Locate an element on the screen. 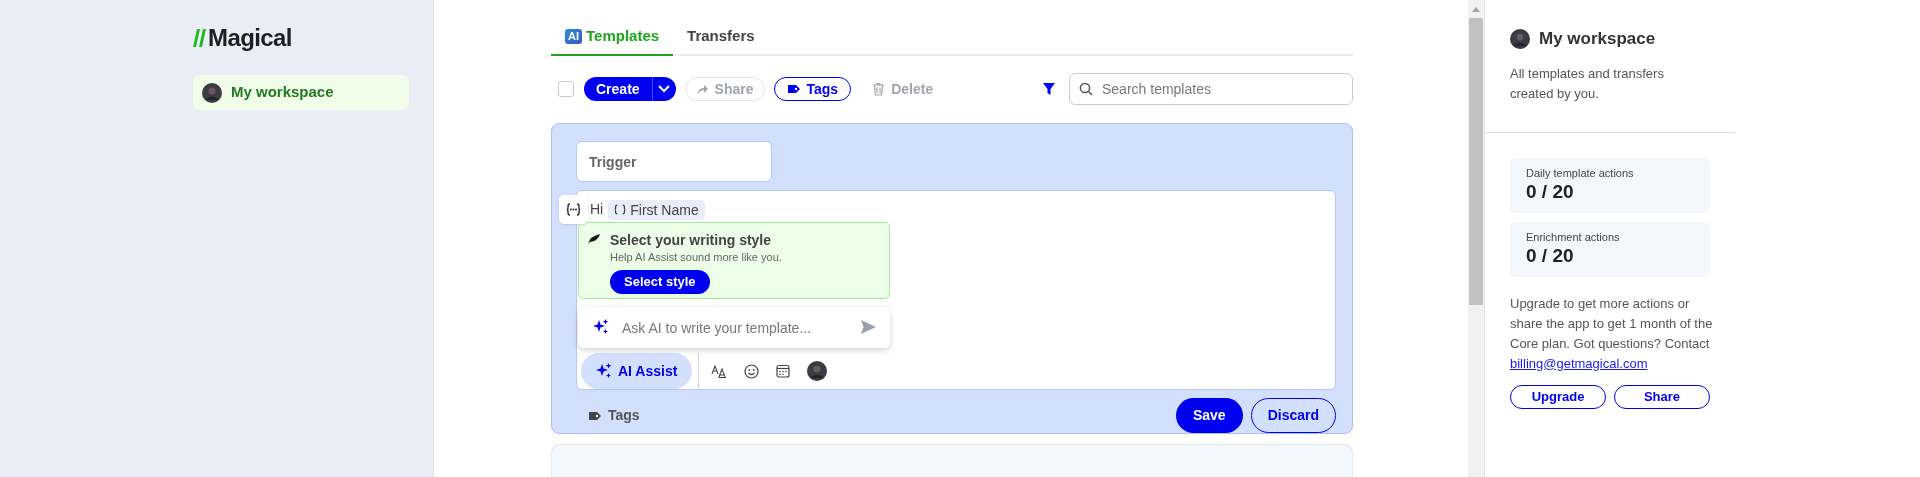 The height and width of the screenshot is (477, 1920). feather-icon is located at coordinates (594, 239).